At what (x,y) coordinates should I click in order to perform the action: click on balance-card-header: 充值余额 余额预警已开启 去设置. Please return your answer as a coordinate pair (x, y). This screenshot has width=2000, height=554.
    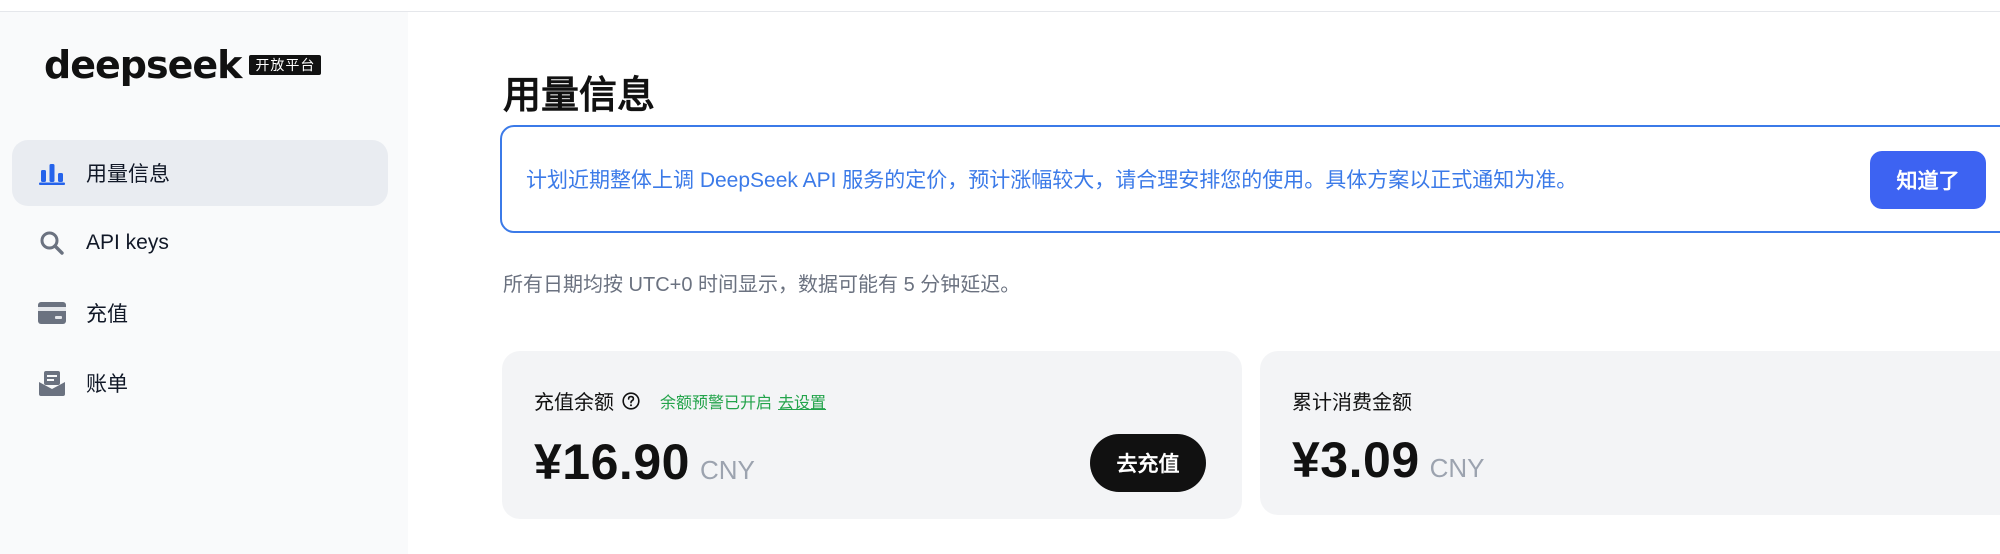
    Looking at the image, I should click on (680, 400).